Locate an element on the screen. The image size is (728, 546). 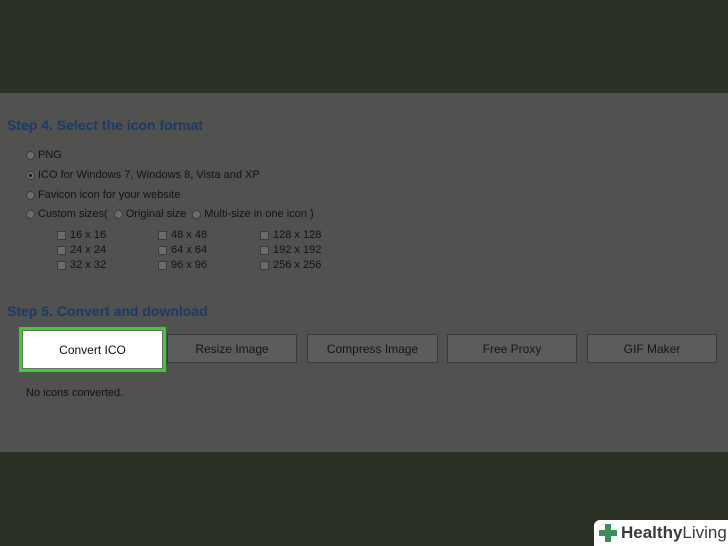
gif-maker-button: GIF Maker is located at coordinates (652, 348).